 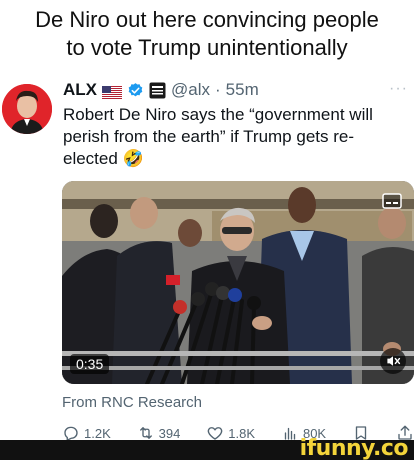 I want to click on author-name: ALX, so click(x=80, y=90).